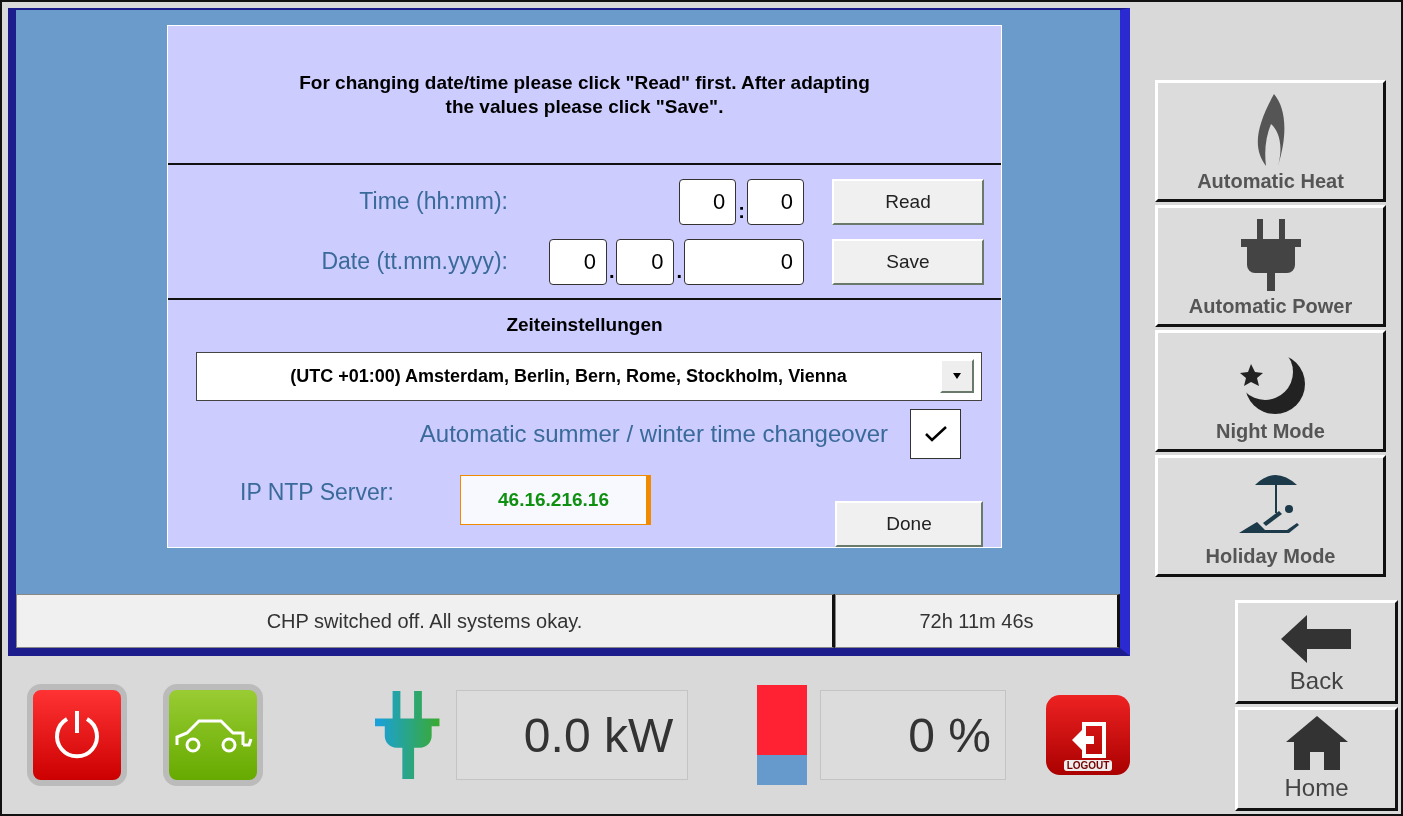 The image size is (1403, 816). What do you see at coordinates (572, 735) in the screenshot?
I see `power-reading: 0.0 kW` at bounding box center [572, 735].